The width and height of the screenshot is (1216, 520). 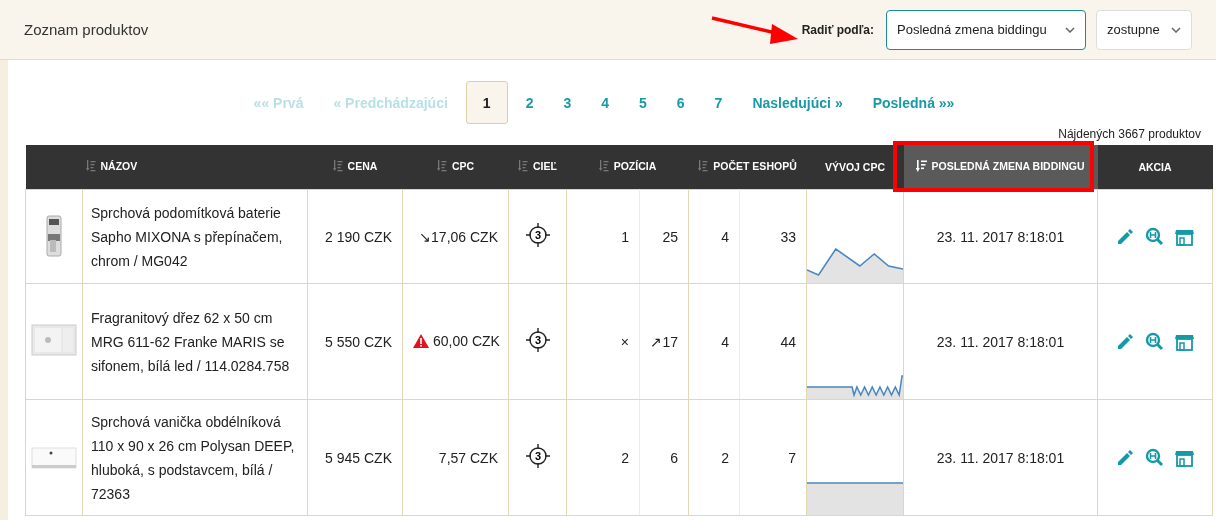 What do you see at coordinates (664, 236) in the screenshot?
I see `position-cell: 25` at bounding box center [664, 236].